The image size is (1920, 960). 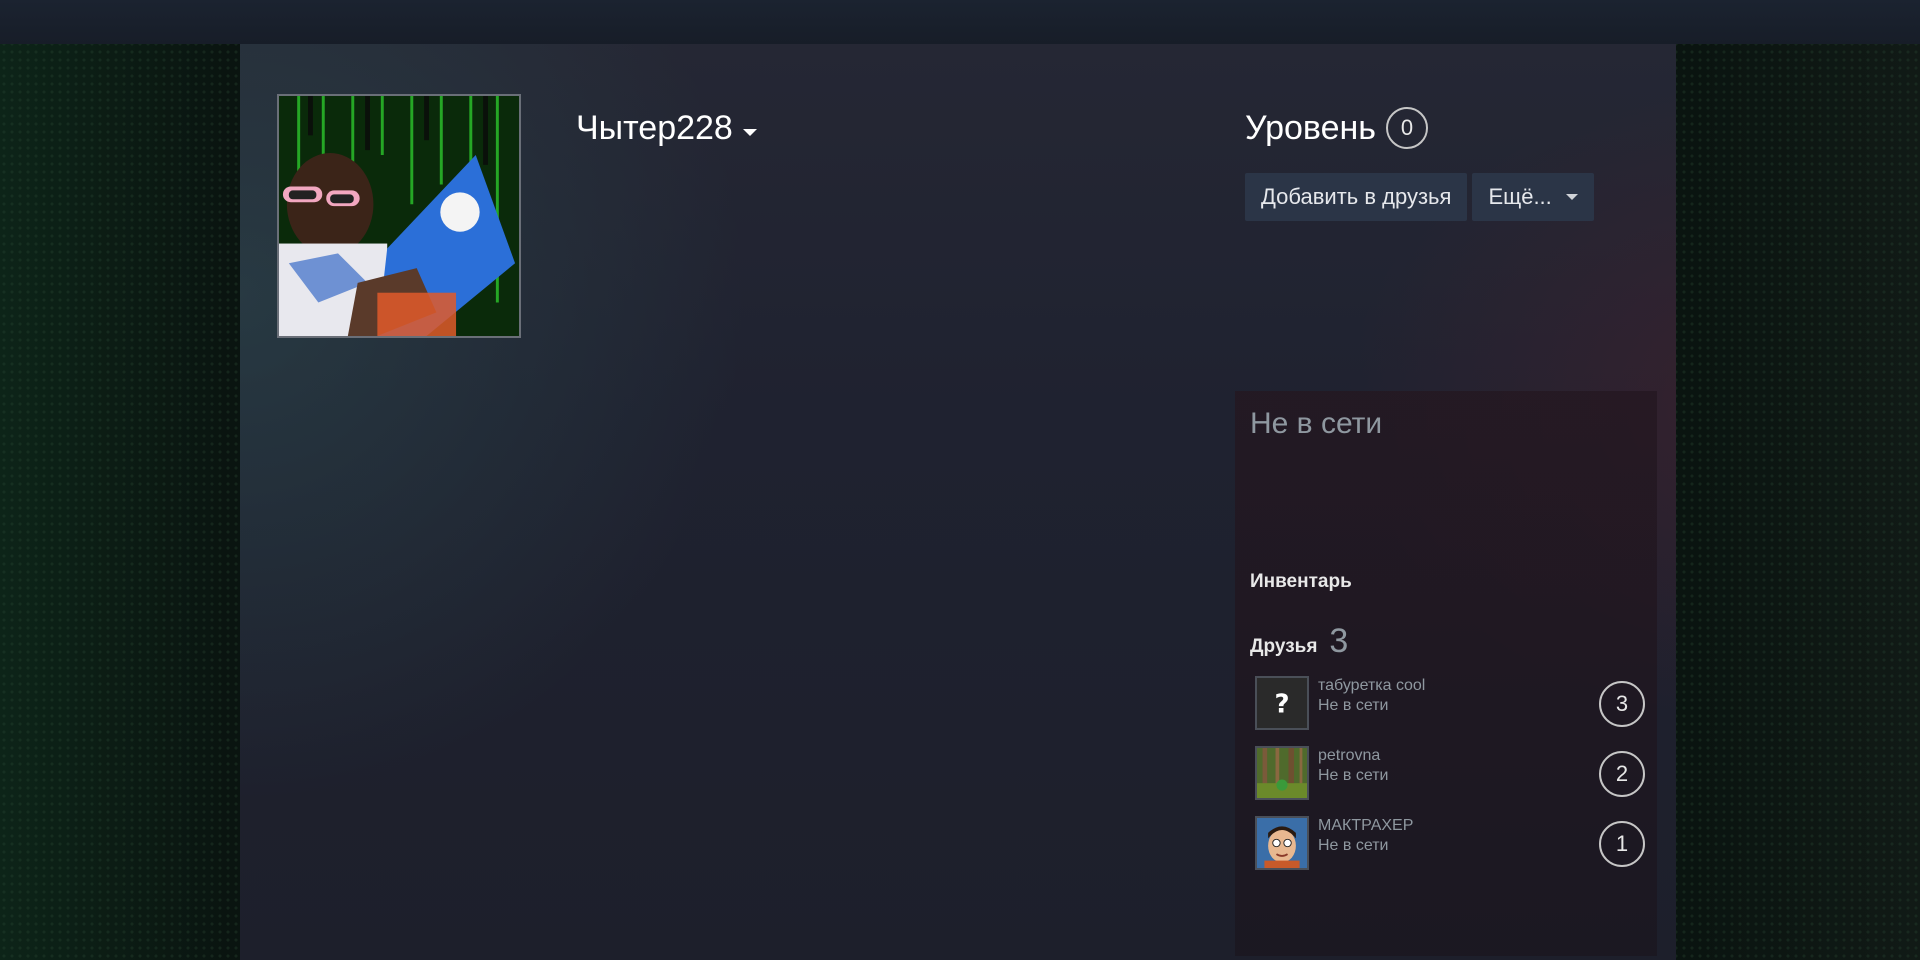 What do you see at coordinates (1450, 844) in the screenshot?
I see `friend-row: МАКТРАХЕР Не в сети 1` at bounding box center [1450, 844].